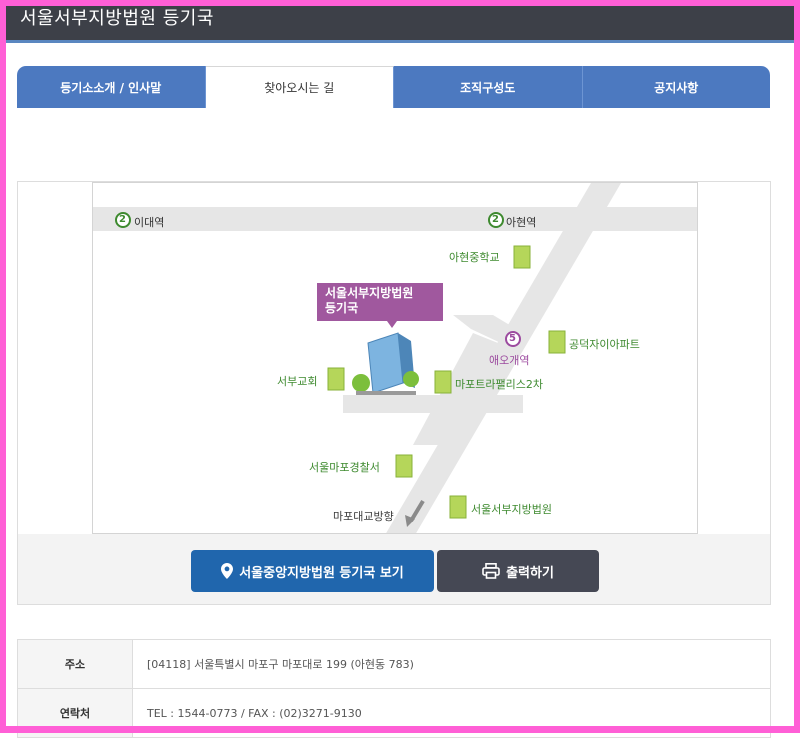 The width and height of the screenshot is (800, 738). What do you see at coordinates (117, 18) in the screenshot?
I see `page-title: 서울서부지방법원 등기국` at bounding box center [117, 18].